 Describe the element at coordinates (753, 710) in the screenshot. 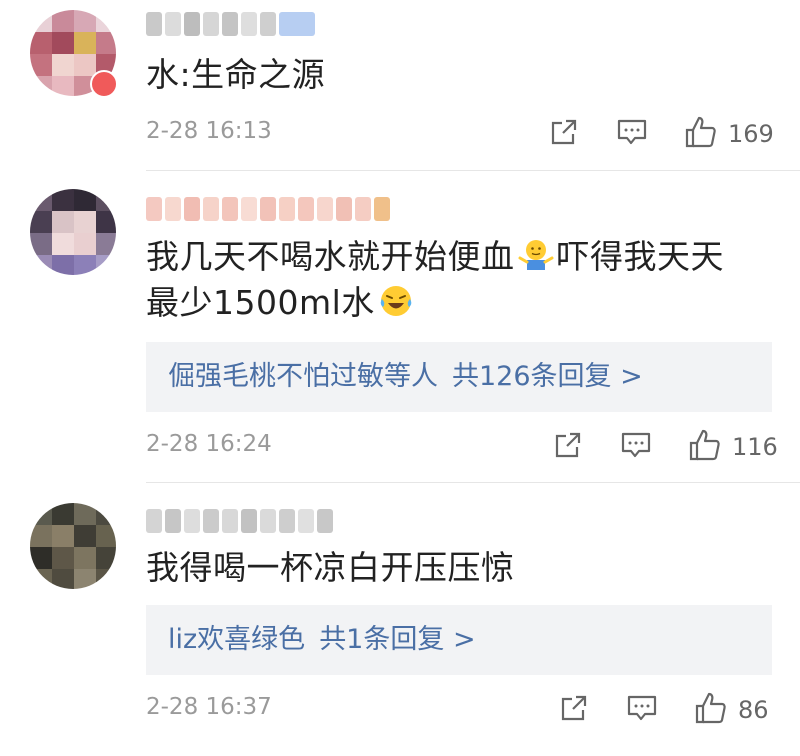

I see `like-count: 86` at that location.